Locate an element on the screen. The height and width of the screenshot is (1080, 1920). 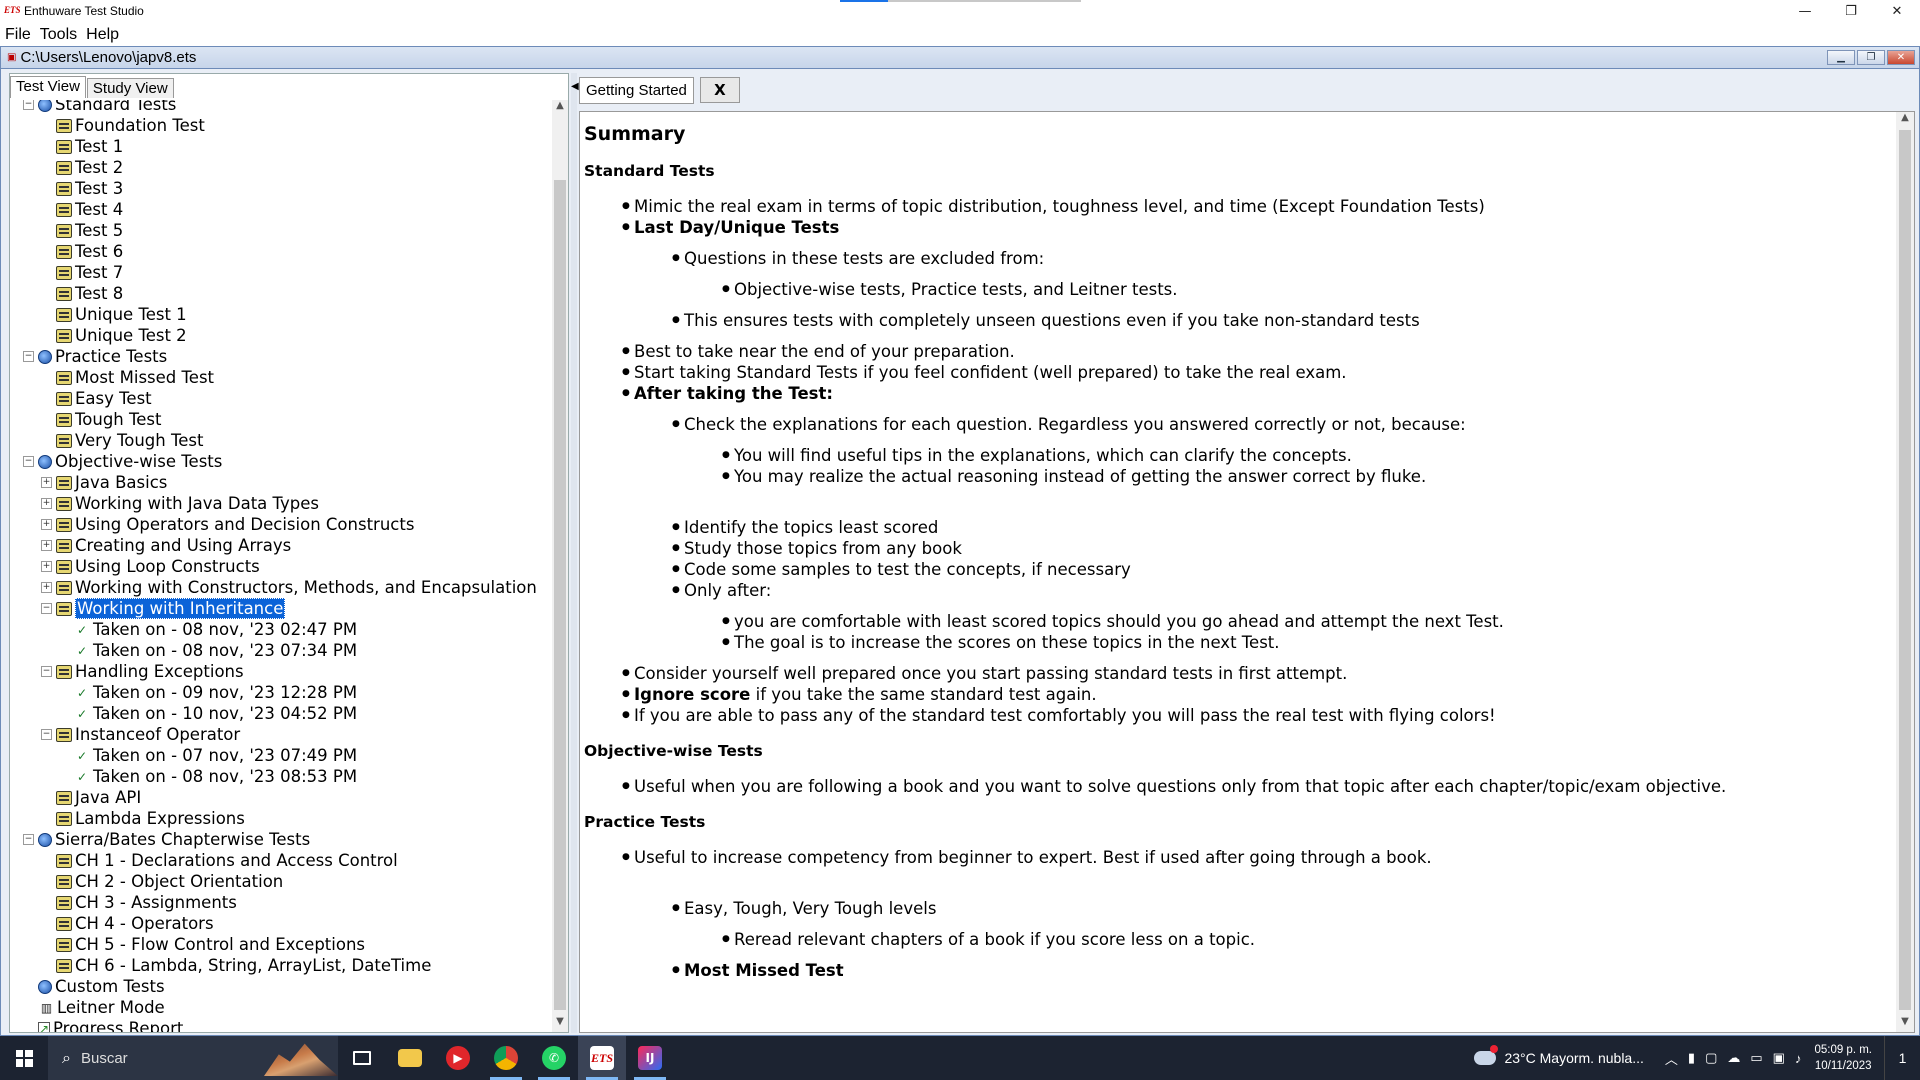
content-scrollbar: ▲ ▼ is located at coordinates (1905, 572).